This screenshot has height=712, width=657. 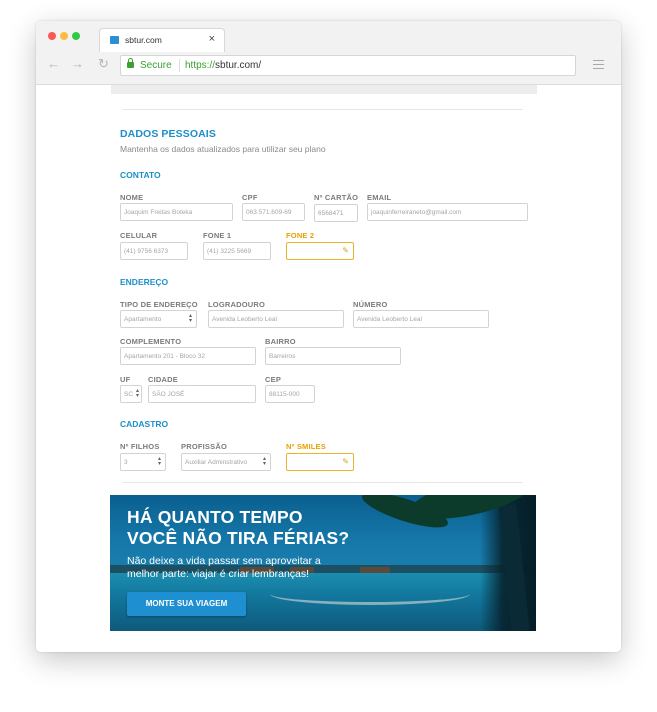 I want to click on tab-title: sbtur.com, so click(x=143, y=40).